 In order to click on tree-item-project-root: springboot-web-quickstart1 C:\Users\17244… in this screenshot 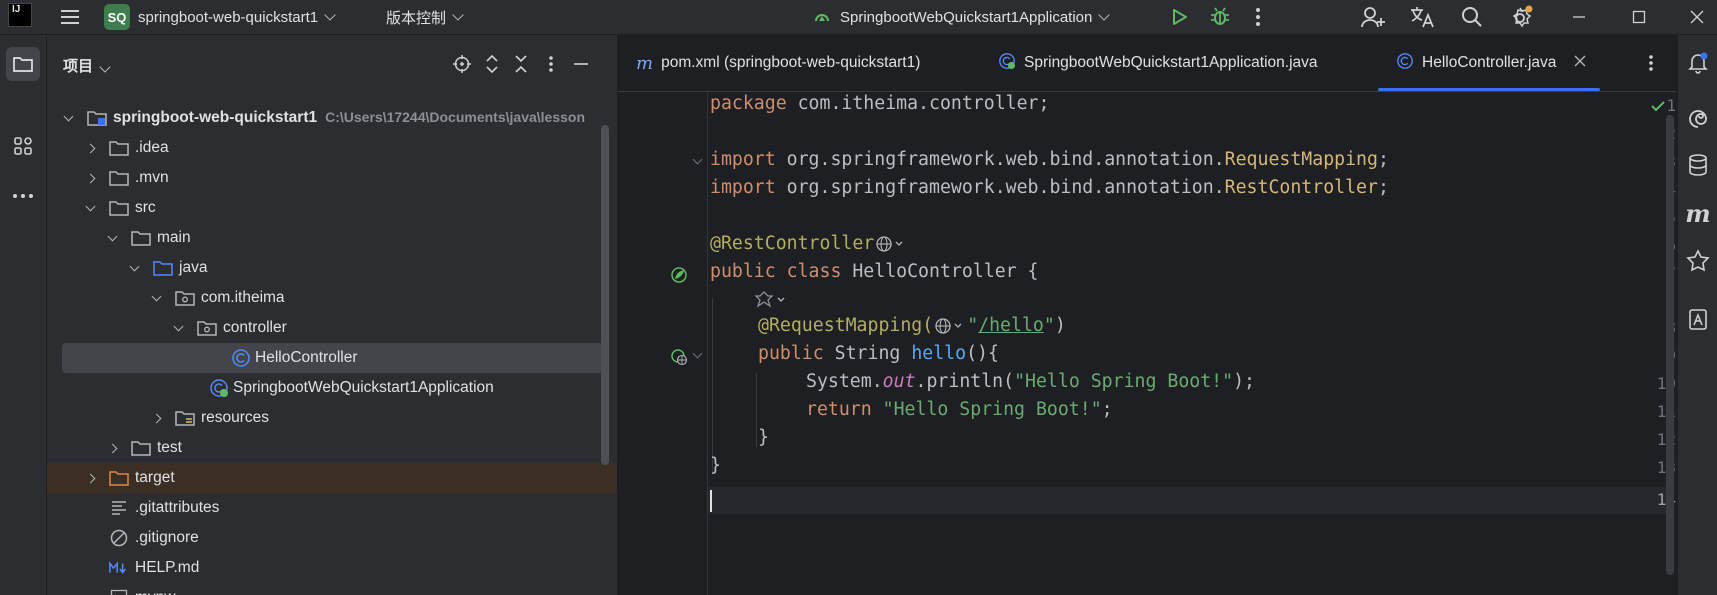, I will do `click(332, 118)`.